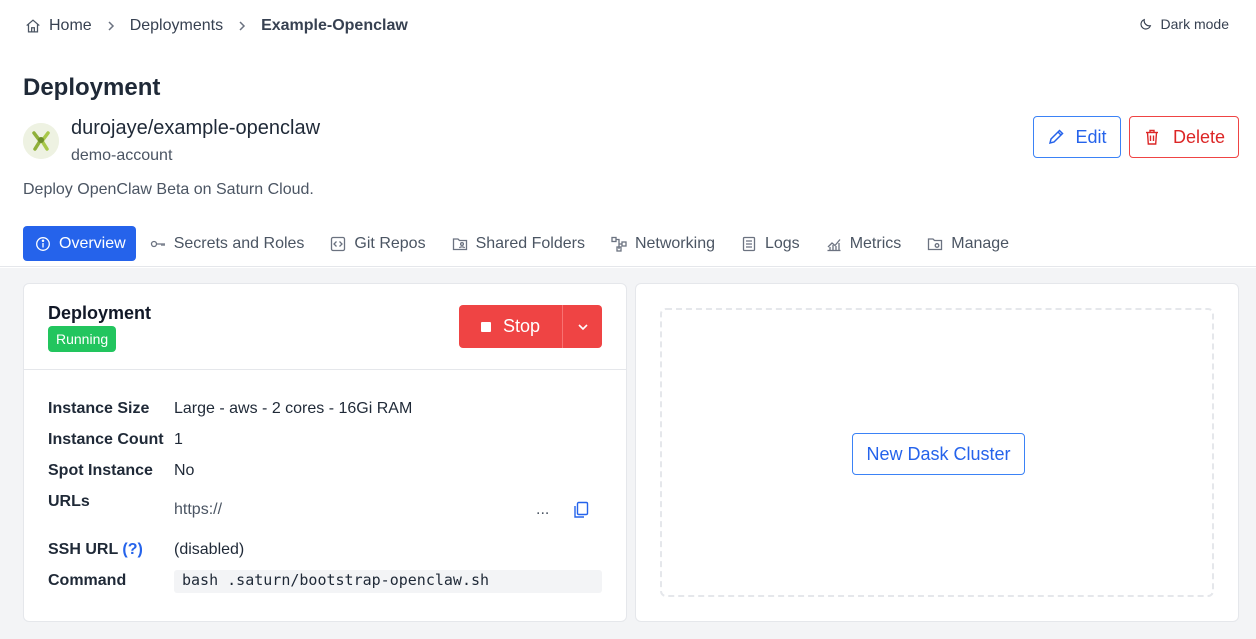  I want to click on new-dask-cluster-button: New Dask Cluster, so click(938, 454).